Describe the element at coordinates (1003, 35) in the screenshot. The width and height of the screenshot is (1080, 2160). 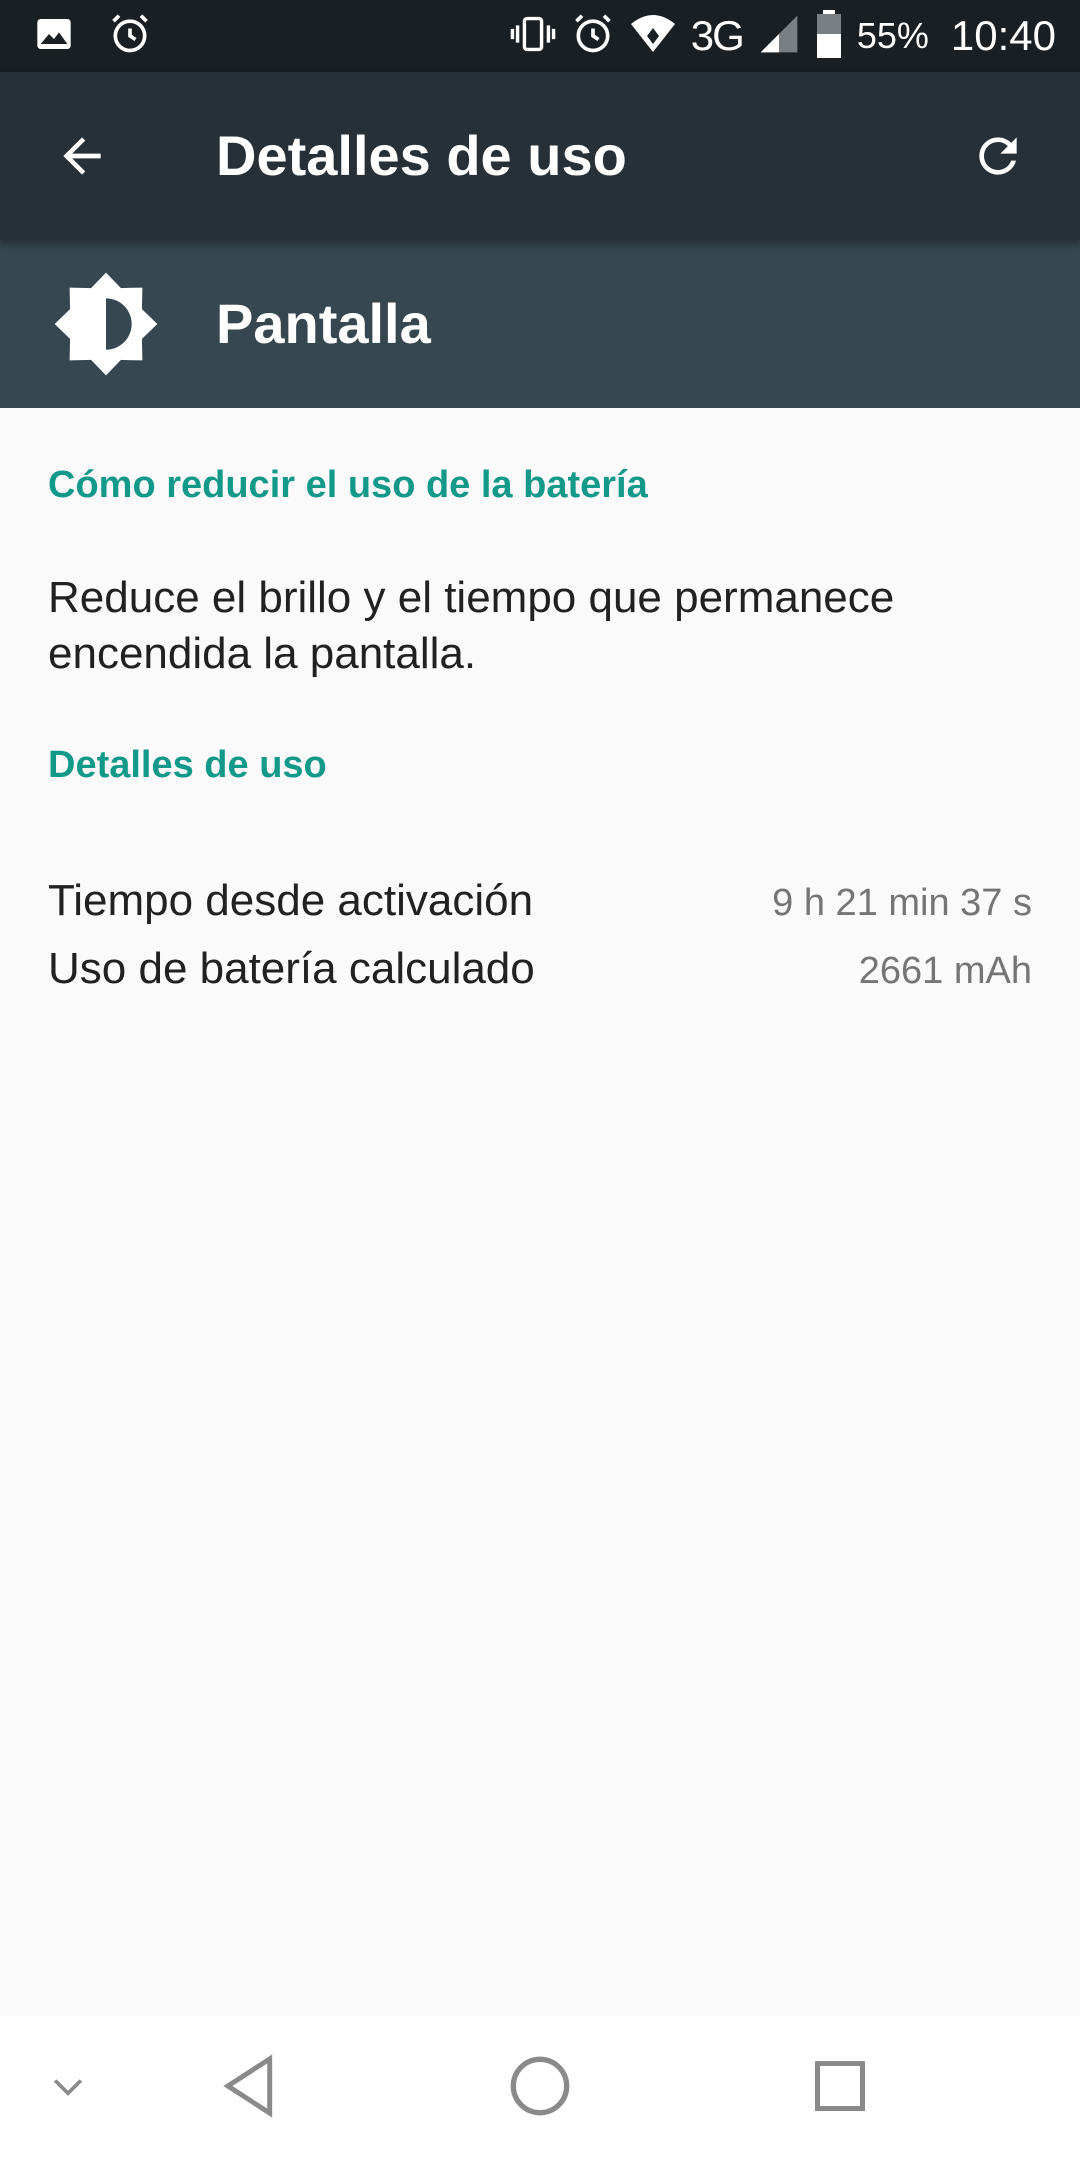
I see `clock: 10:40` at that location.